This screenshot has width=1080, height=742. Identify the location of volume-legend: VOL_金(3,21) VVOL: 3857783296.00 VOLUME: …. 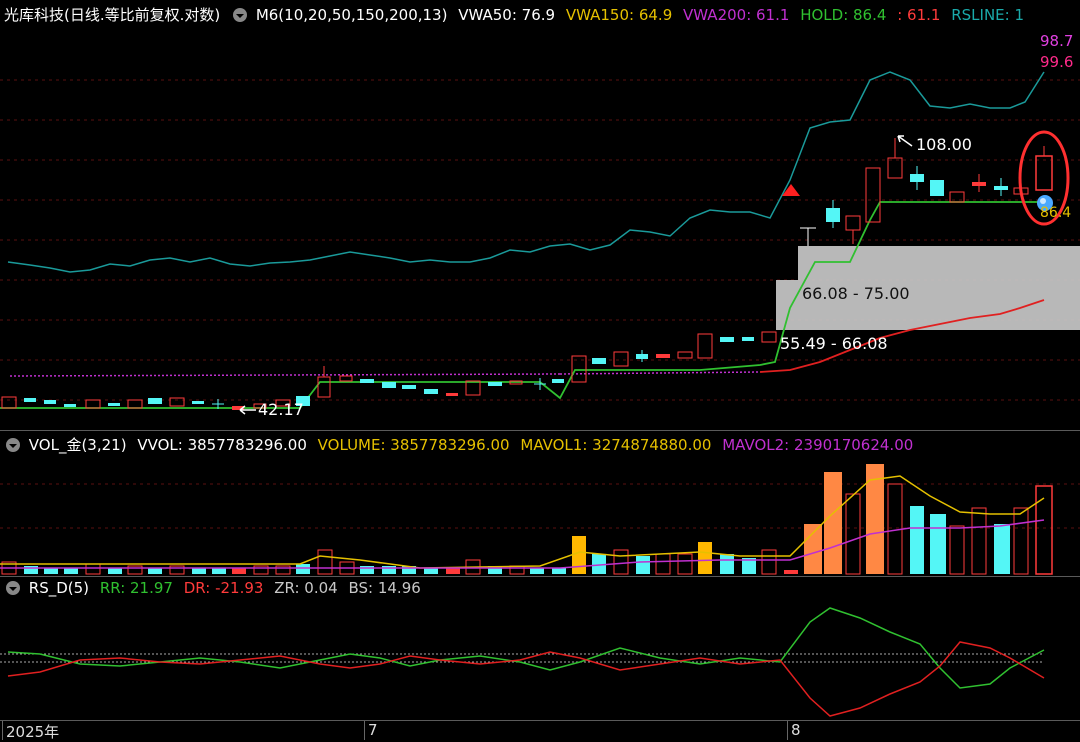
(461, 444).